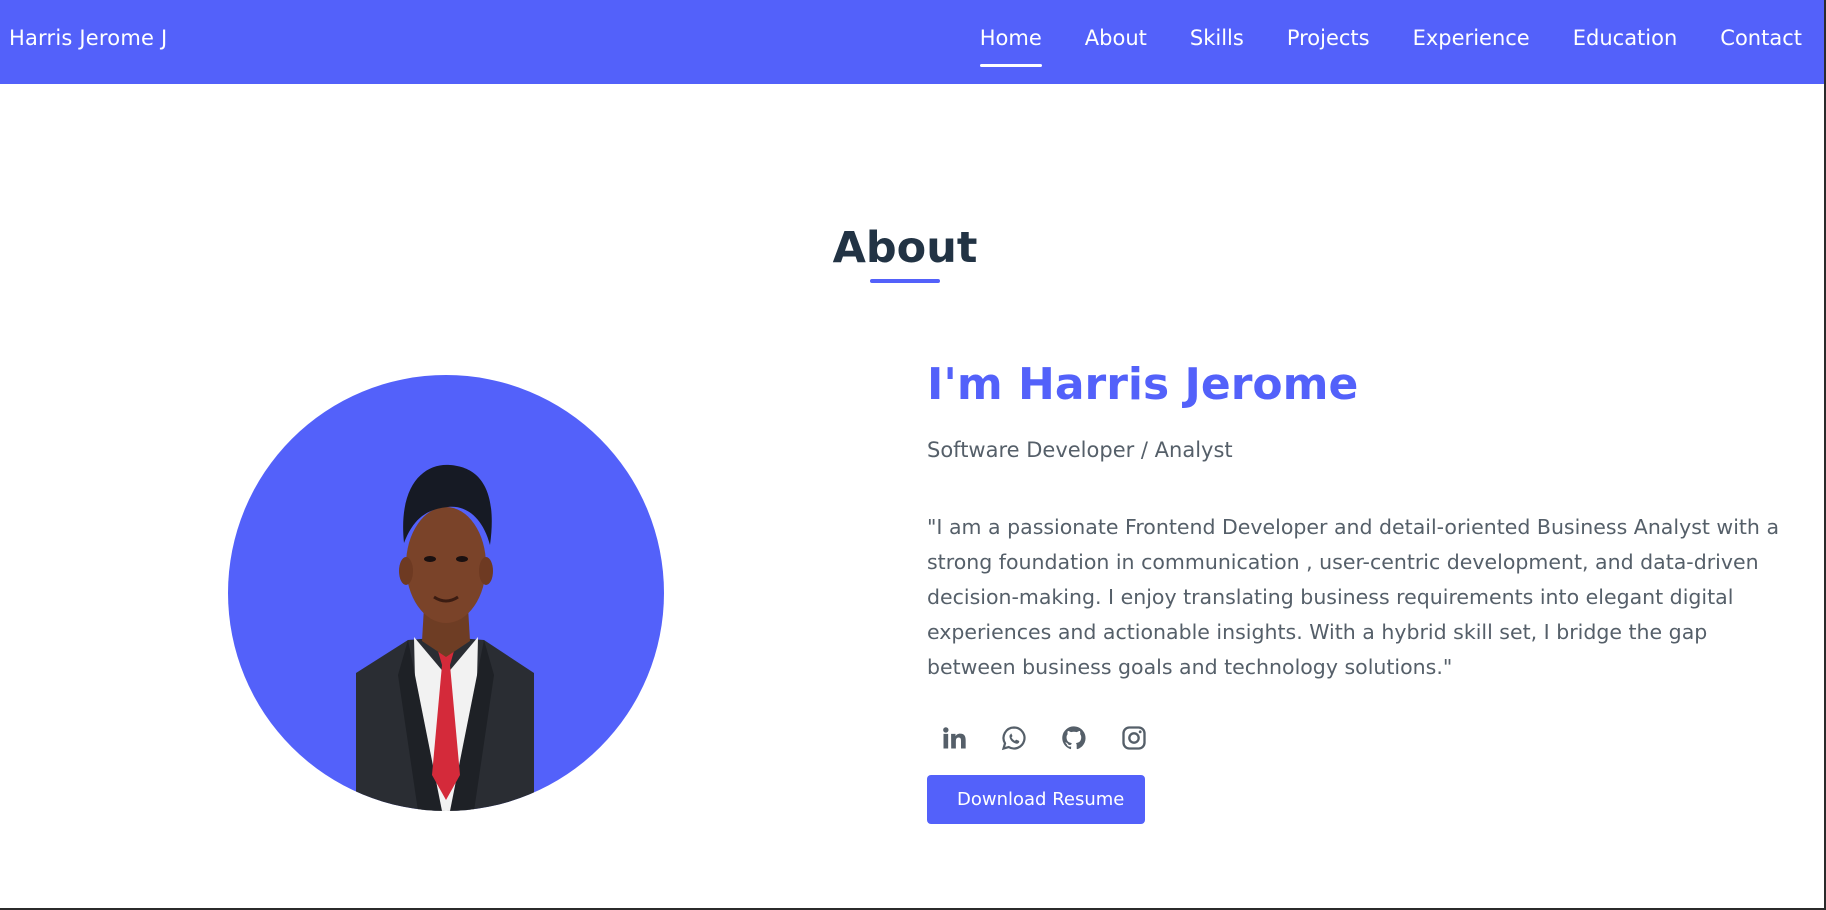  What do you see at coordinates (1143, 384) in the screenshot?
I see `greeting-heading: I'm Harris Jerome` at bounding box center [1143, 384].